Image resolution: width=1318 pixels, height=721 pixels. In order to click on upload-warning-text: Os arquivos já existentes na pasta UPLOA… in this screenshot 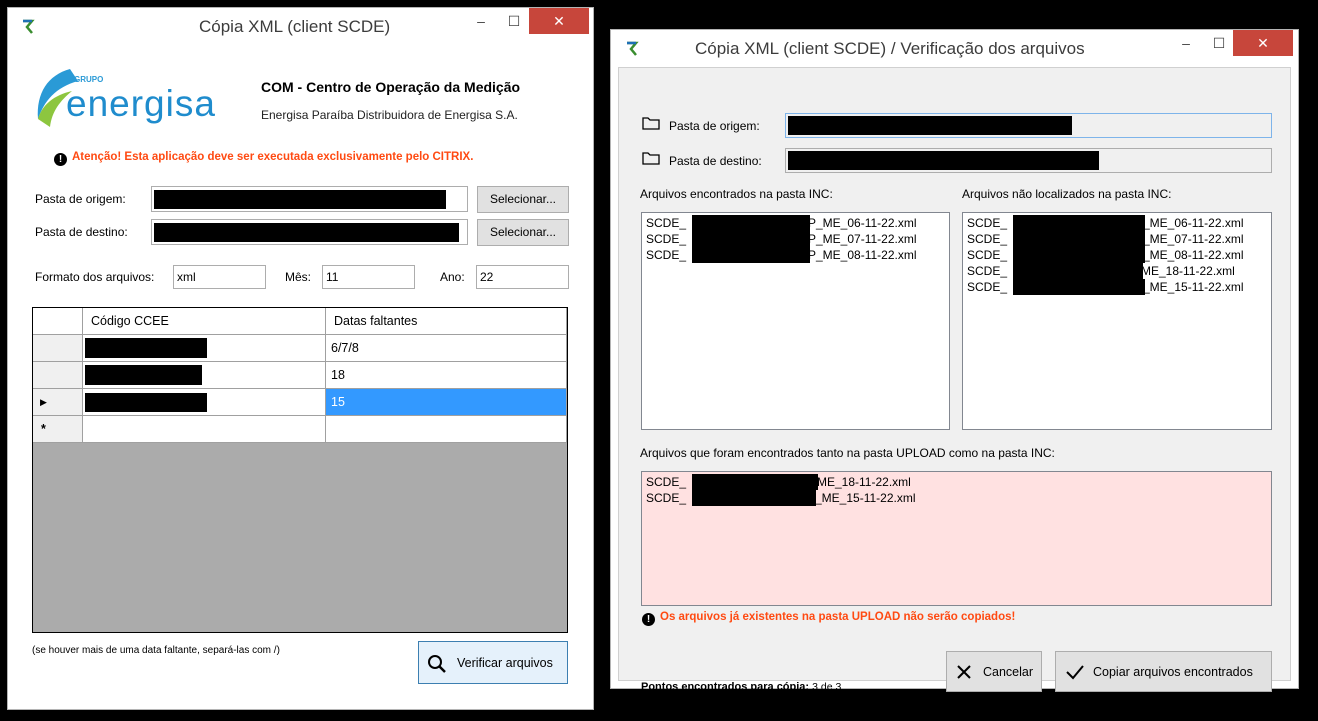, I will do `click(838, 617)`.